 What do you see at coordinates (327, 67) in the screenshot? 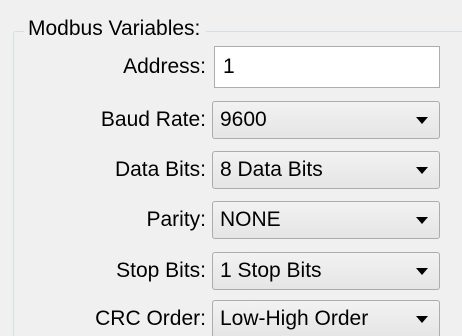
I see `address-input` at bounding box center [327, 67].